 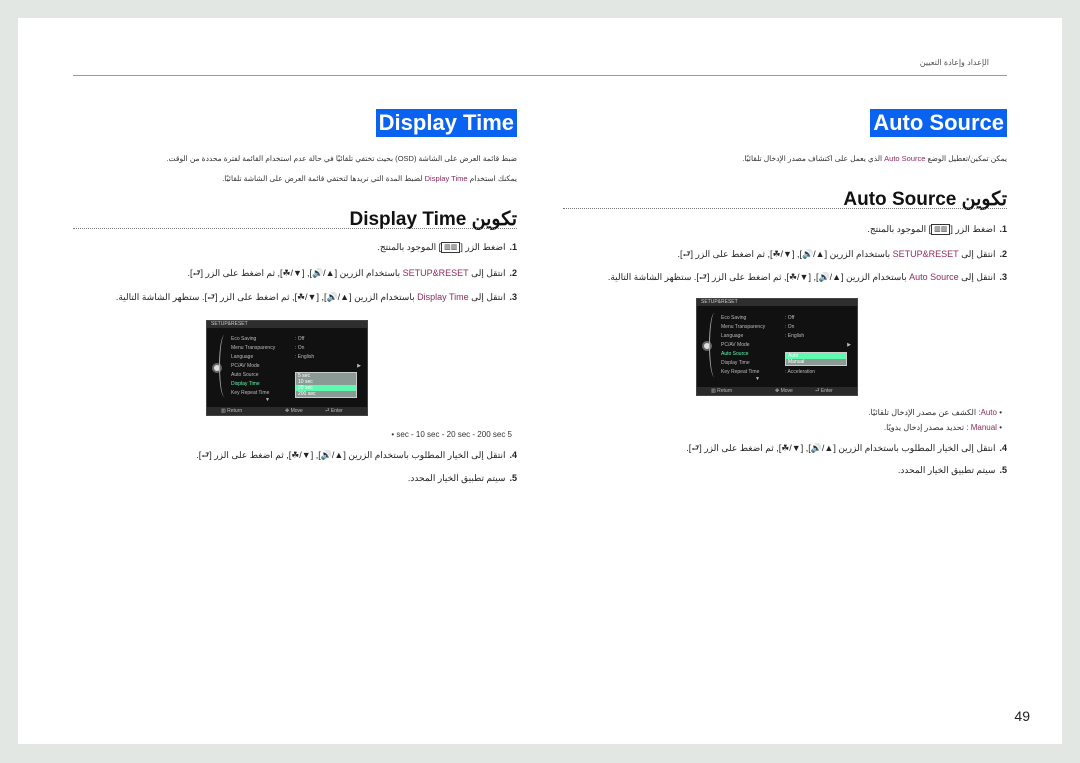 What do you see at coordinates (849, 345) in the screenshot?
I see `osd-arrow-right-icon: ▶` at bounding box center [849, 345].